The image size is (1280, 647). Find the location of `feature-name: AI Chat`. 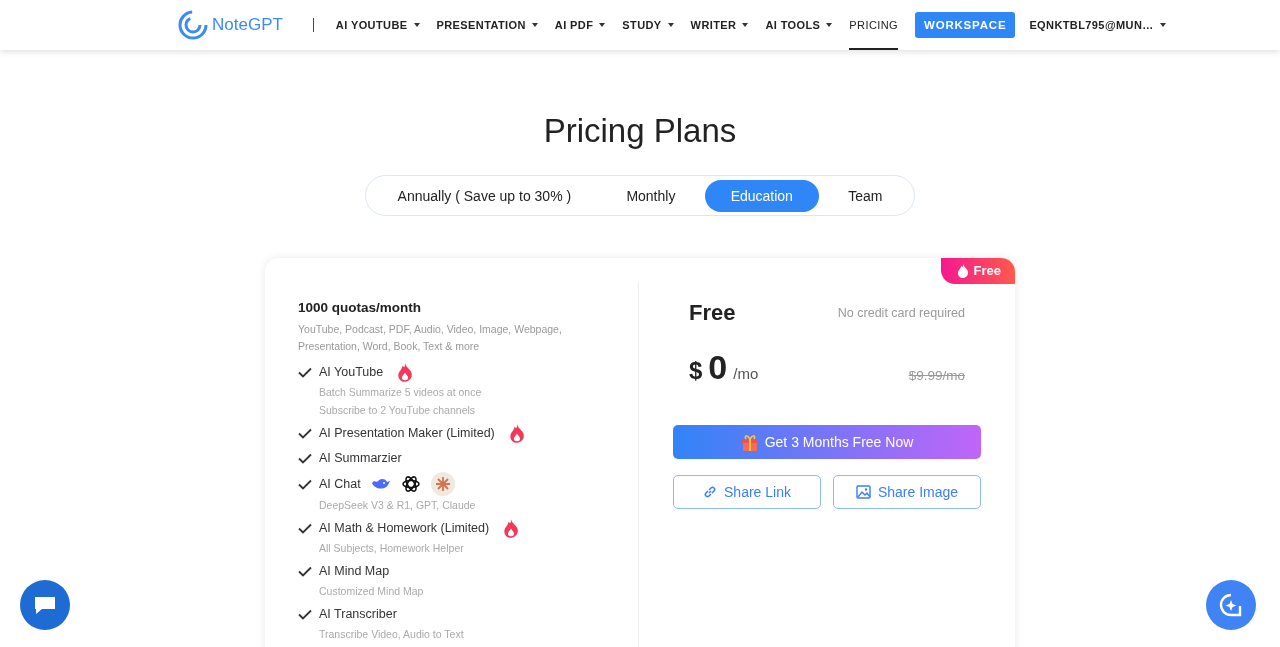

feature-name: AI Chat is located at coordinates (340, 484).